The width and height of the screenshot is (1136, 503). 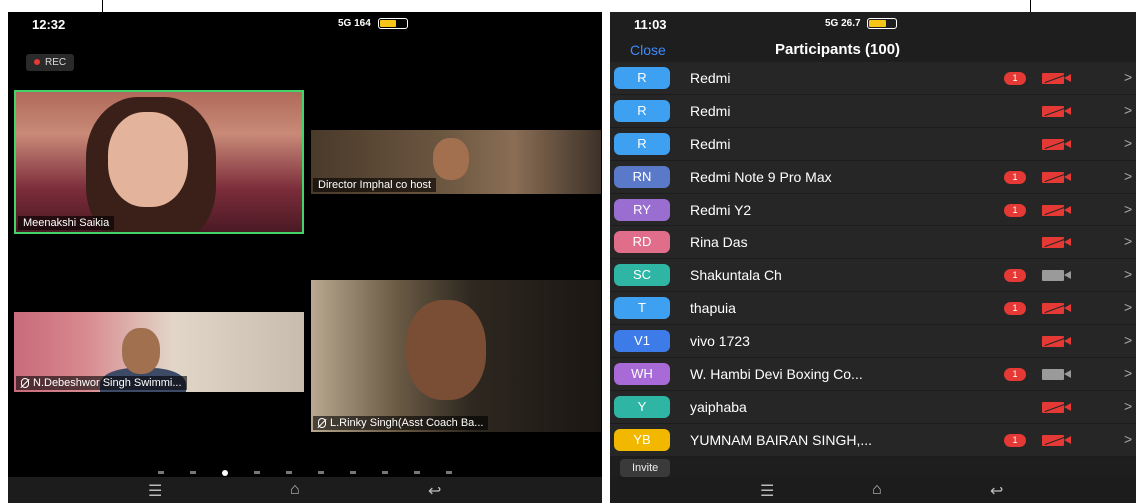 What do you see at coordinates (305, 25) in the screenshot?
I see `status-bar: 12:32 5G 164` at bounding box center [305, 25].